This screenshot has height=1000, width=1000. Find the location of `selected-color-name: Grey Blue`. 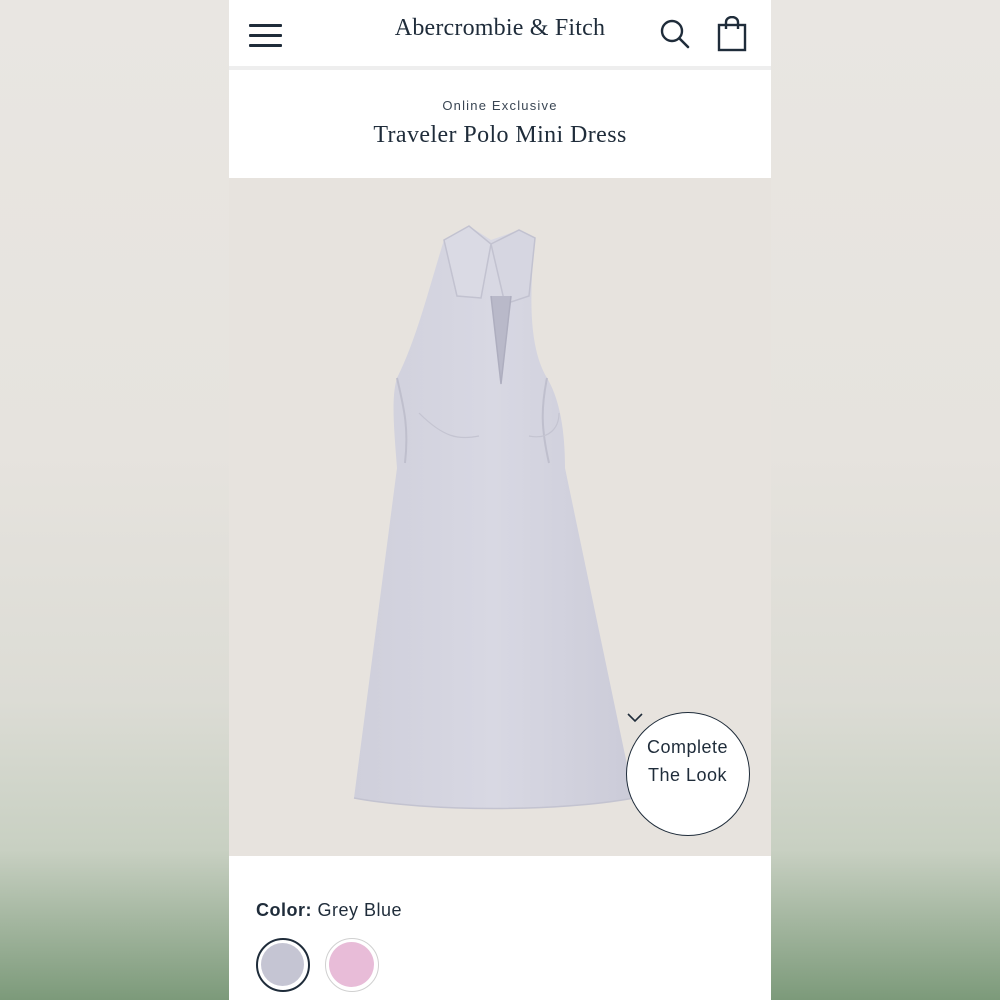

selected-color-name: Grey Blue is located at coordinates (360, 910).